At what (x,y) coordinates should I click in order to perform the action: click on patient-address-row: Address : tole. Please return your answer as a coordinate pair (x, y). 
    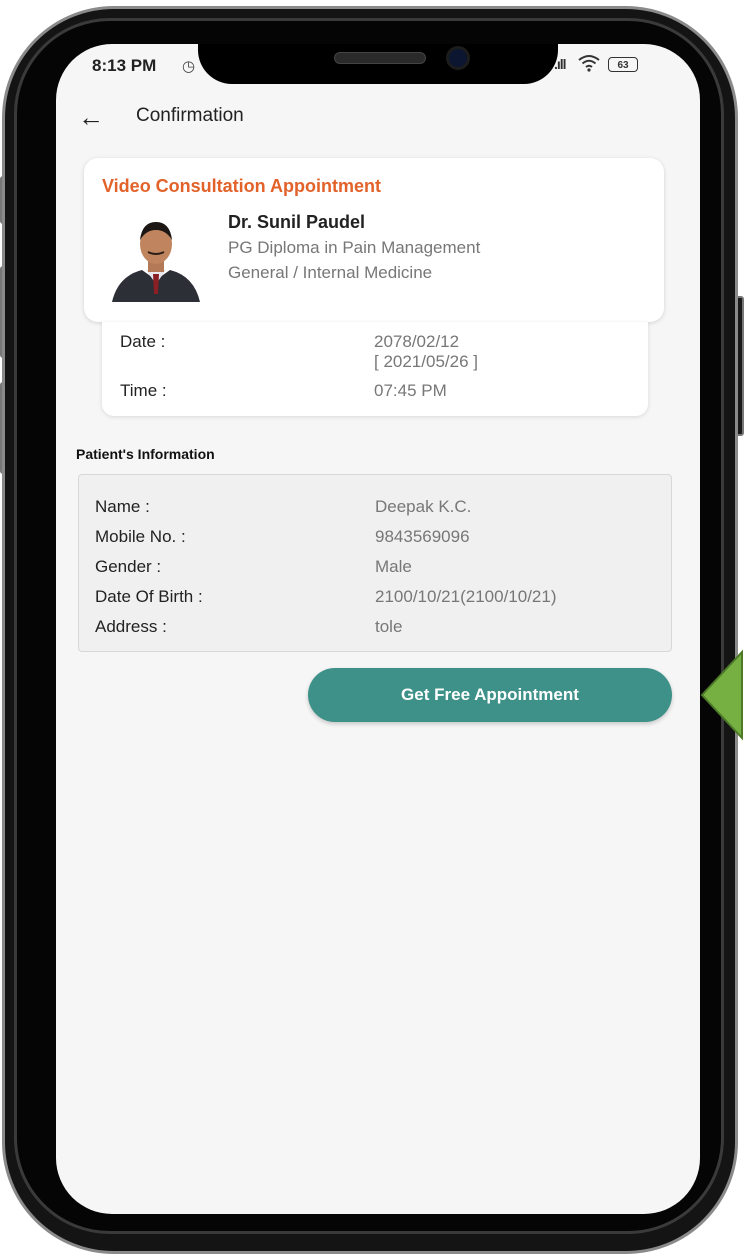
    Looking at the image, I should click on (375, 630).